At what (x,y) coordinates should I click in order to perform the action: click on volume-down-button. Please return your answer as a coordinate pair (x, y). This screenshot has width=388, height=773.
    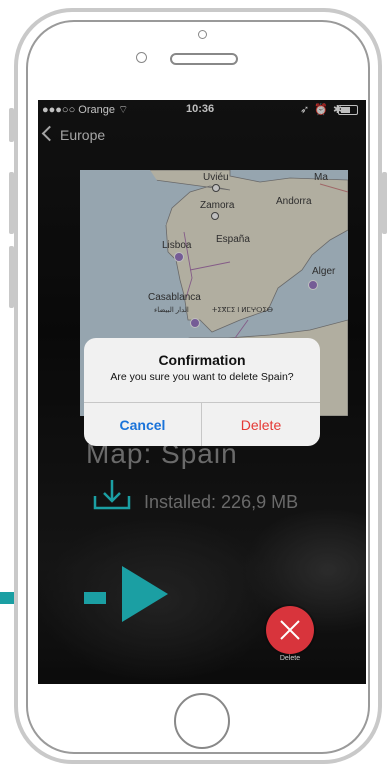
    Looking at the image, I should click on (11, 277).